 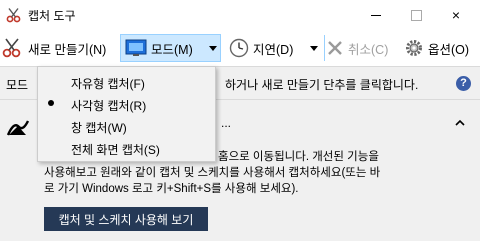 I want to click on info-text-right: 하거나 새로 만들기 단추를 클릭합니다., so click(x=322, y=85).